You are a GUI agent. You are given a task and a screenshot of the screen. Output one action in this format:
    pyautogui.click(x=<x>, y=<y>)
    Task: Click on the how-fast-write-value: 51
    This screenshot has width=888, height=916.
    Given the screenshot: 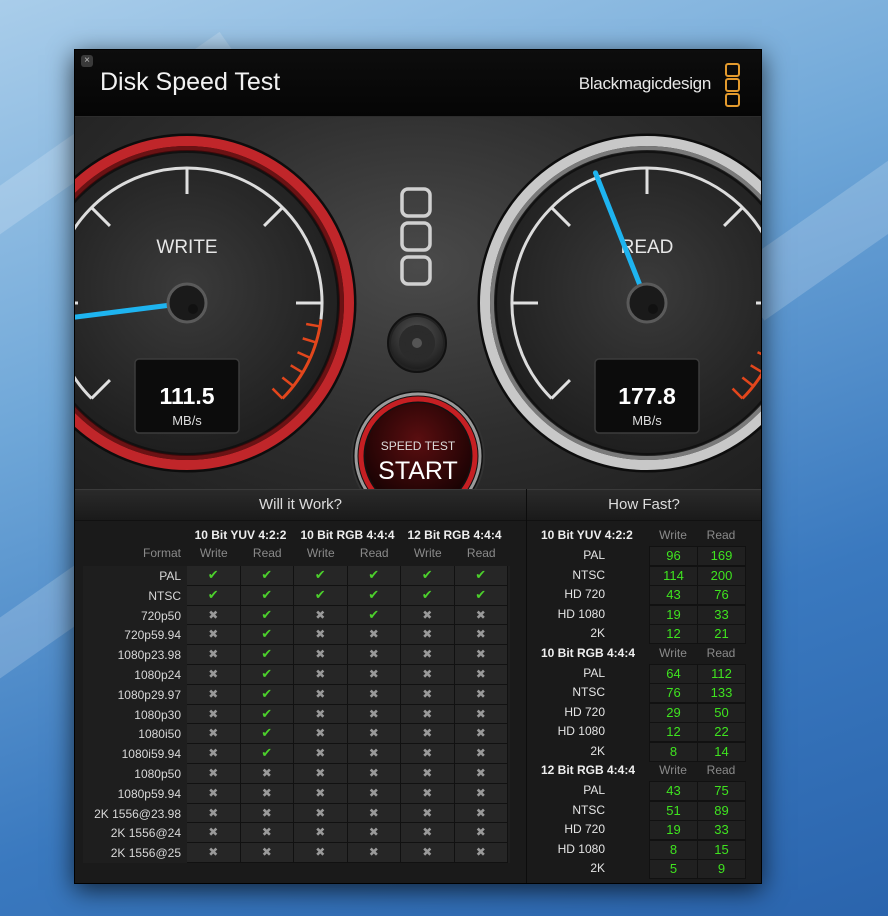 What is the action you would take?
    pyautogui.click(x=673, y=810)
    